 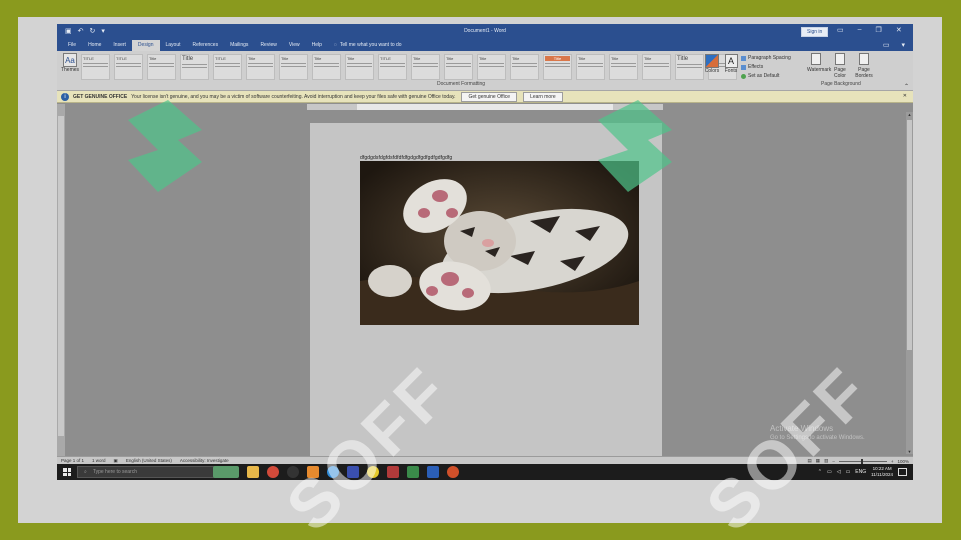 I want to click on effects-button: Effects, so click(x=773, y=67).